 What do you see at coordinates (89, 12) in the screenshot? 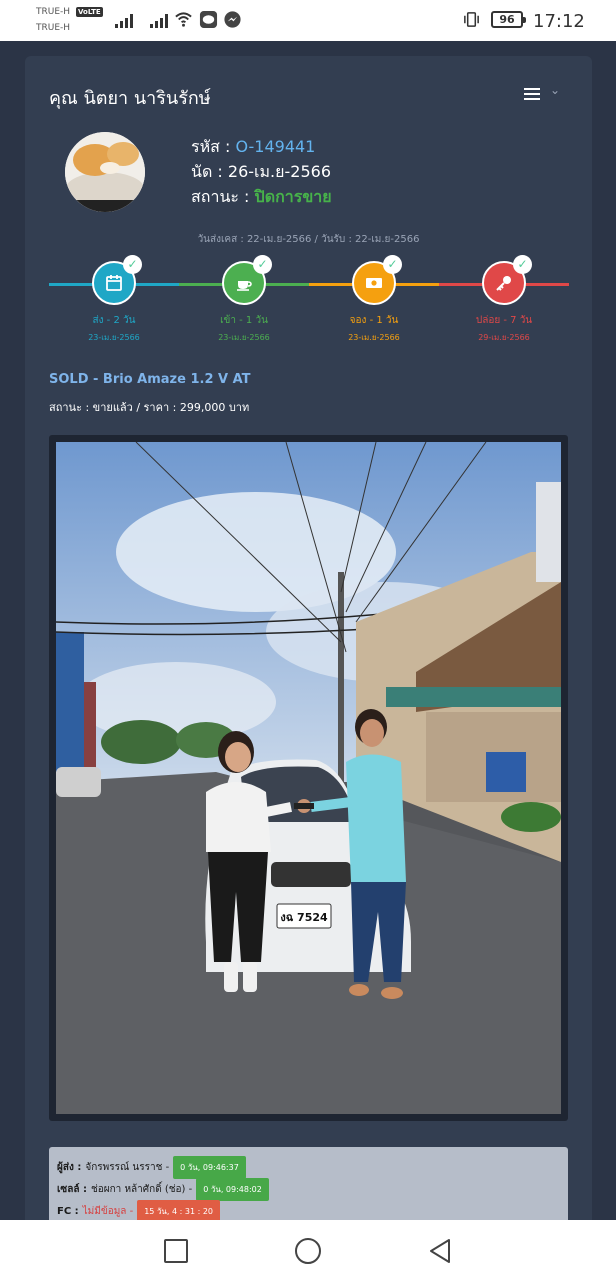
I see `volte-badge: VoLTE` at bounding box center [89, 12].